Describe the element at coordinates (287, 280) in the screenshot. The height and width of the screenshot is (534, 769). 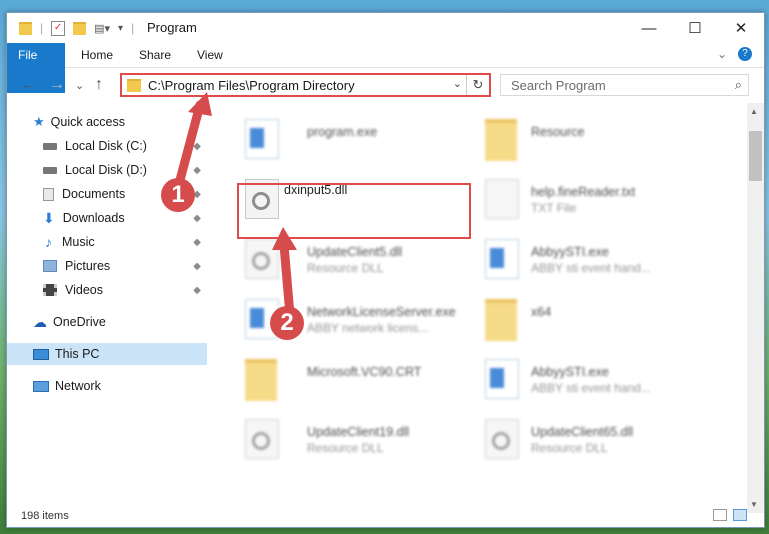
I see `arrow-2-line` at that location.